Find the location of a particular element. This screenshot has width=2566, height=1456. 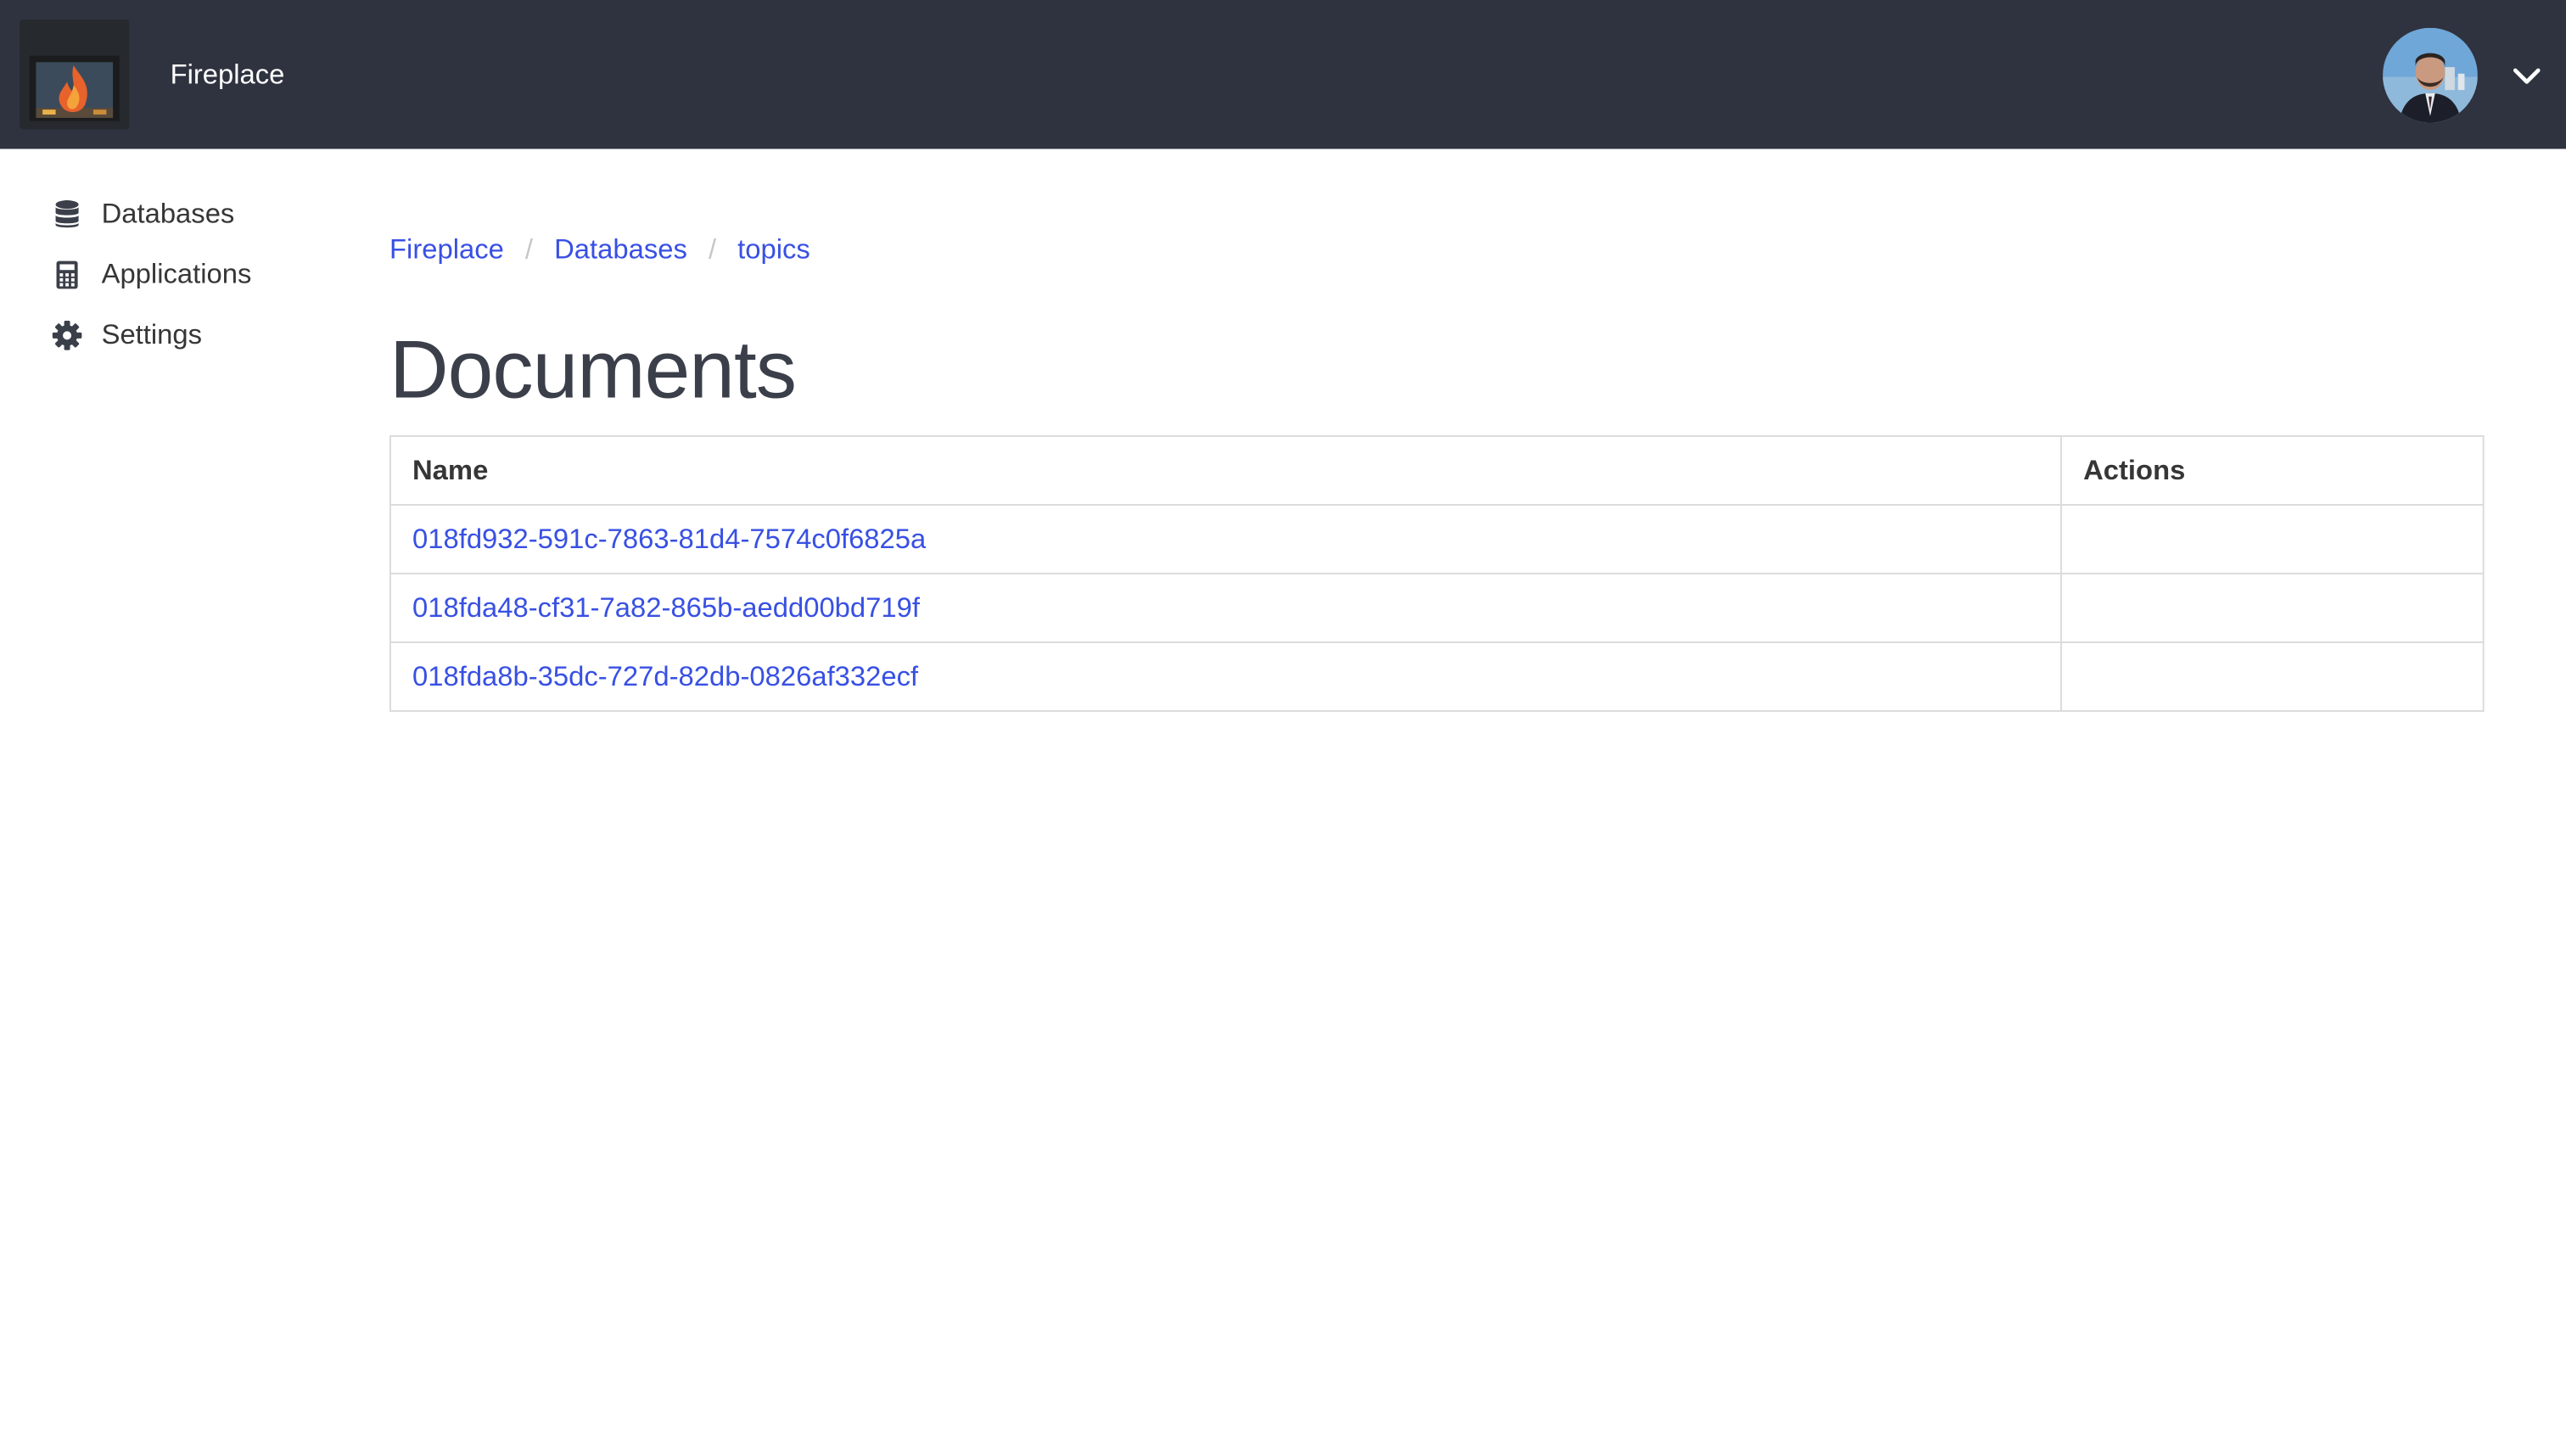

table-row: 018fda48-cf31-7a82-865b-aedd00bd719f is located at coordinates (1437, 608).